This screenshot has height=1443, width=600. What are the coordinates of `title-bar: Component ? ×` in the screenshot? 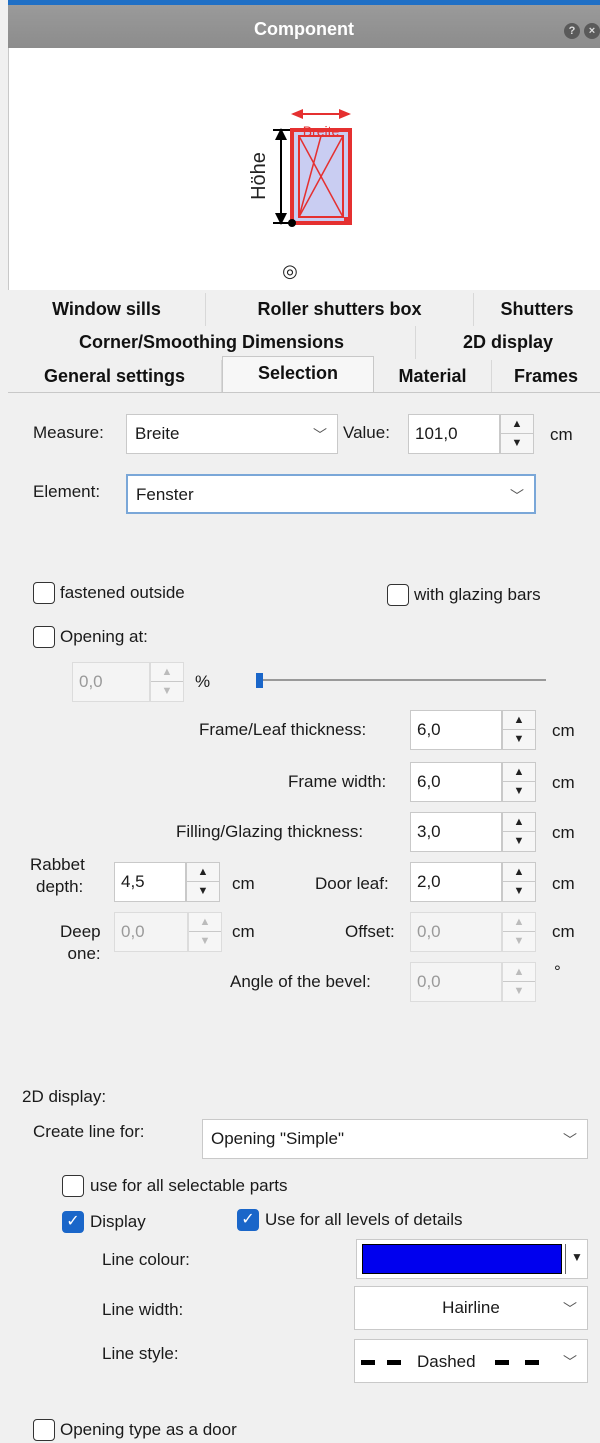 It's located at (304, 24).